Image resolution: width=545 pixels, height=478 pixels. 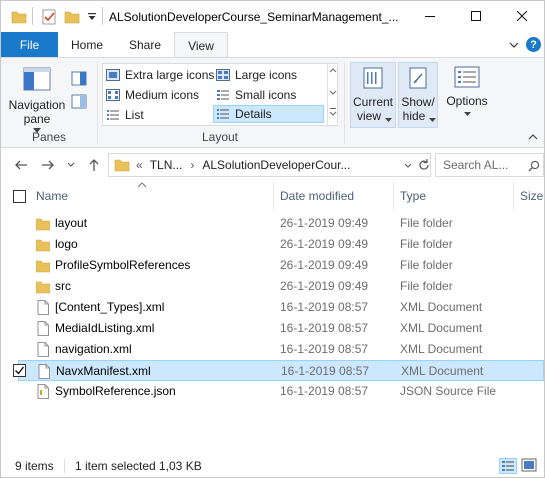 What do you see at coordinates (533, 44) in the screenshot?
I see `help-icon: ?` at bounding box center [533, 44].